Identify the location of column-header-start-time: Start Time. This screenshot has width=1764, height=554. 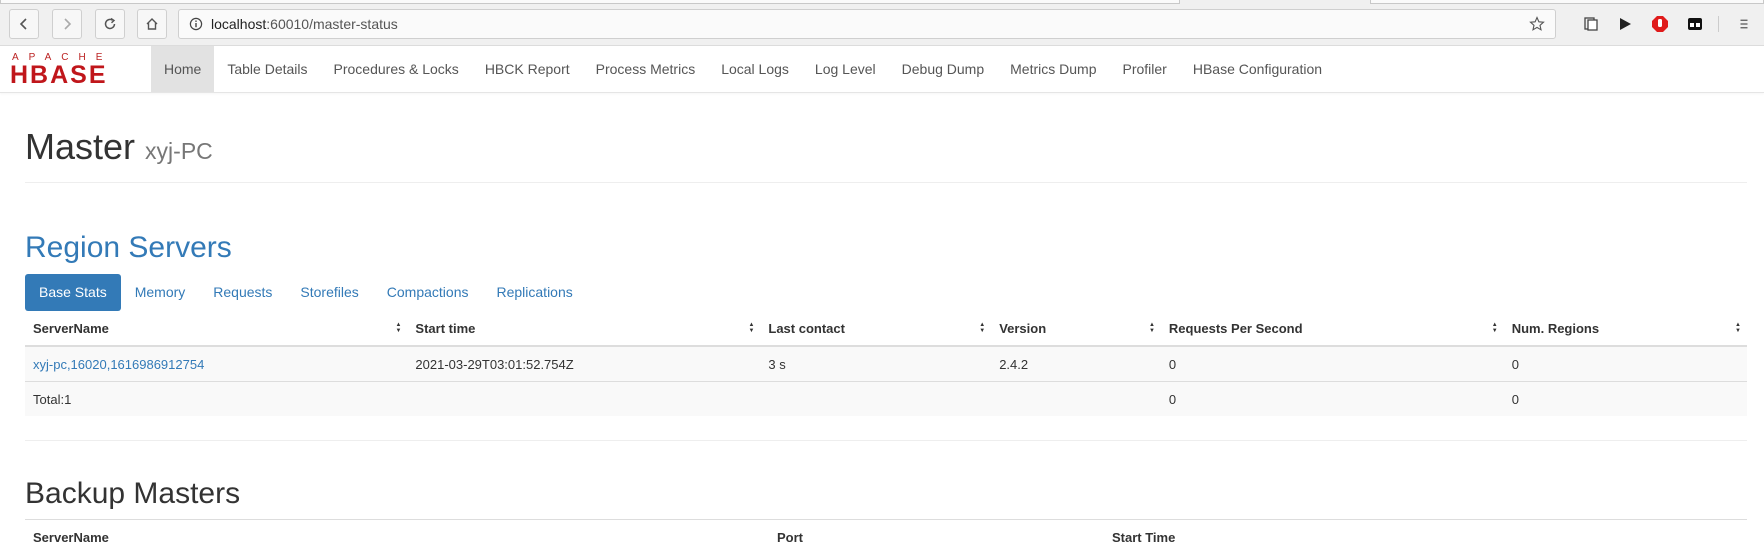
(1425, 537).